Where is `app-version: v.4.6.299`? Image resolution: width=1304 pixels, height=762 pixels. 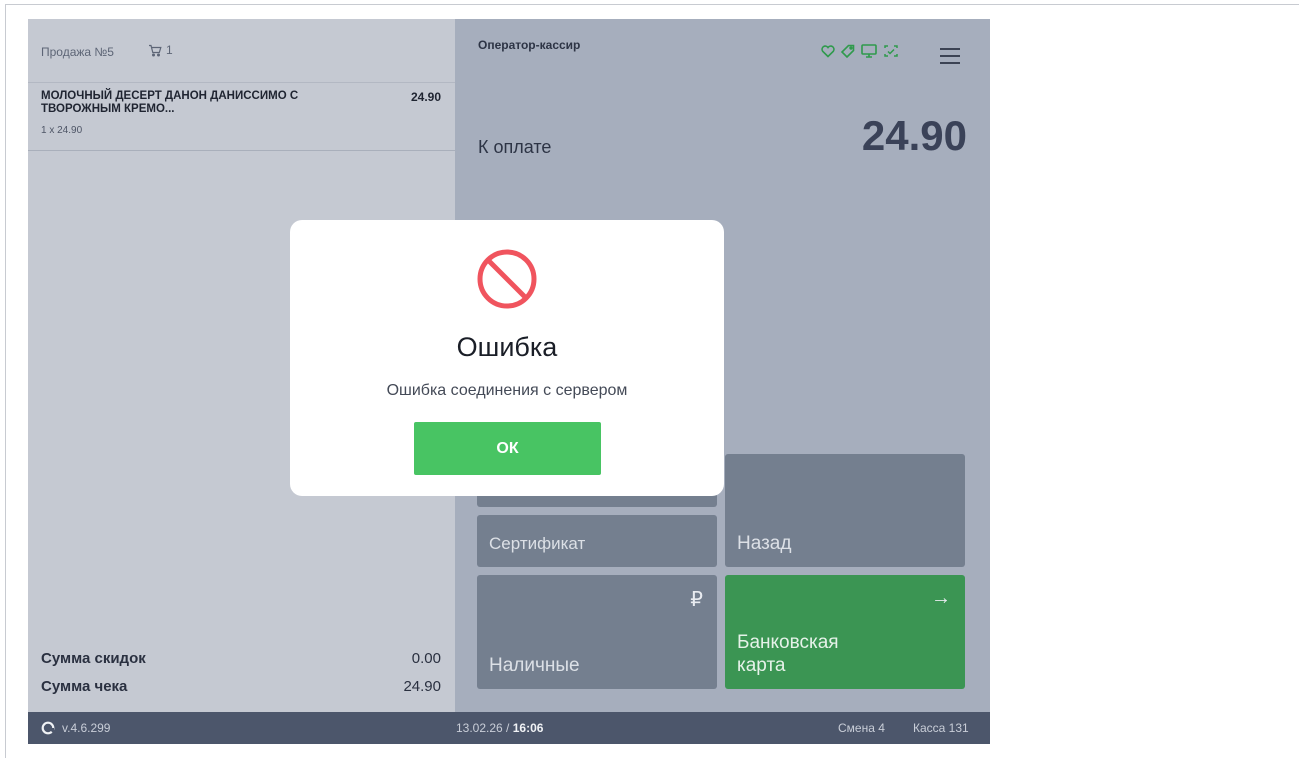
app-version: v.4.6.299 is located at coordinates (86, 728).